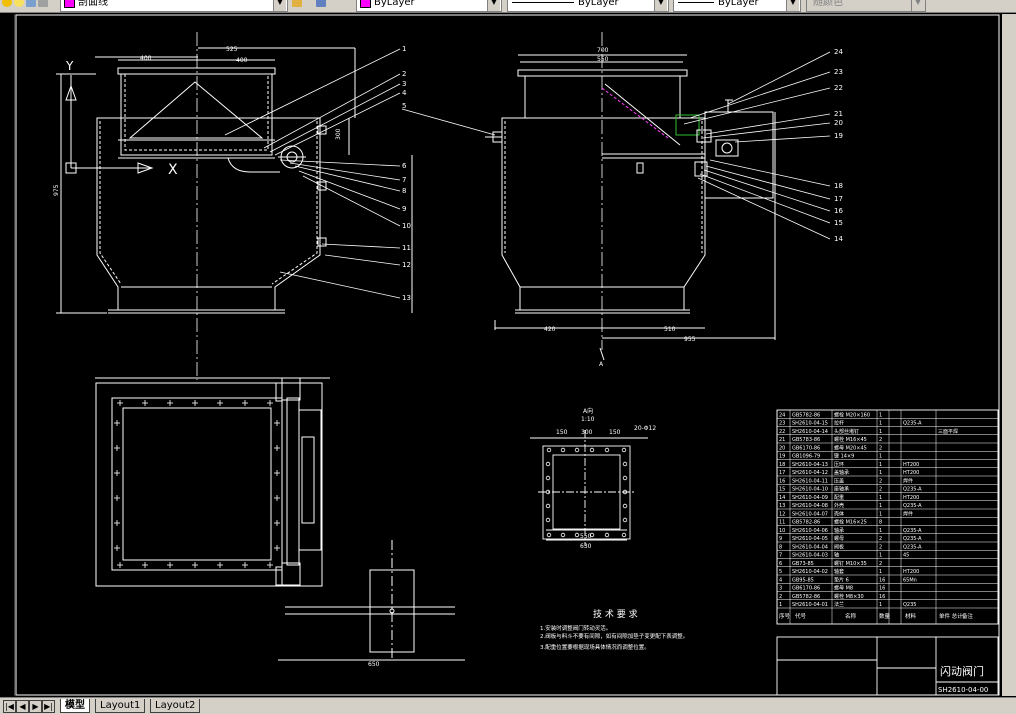 The height and width of the screenshot is (714, 1016). Describe the element at coordinates (508, 705) in the screenshot. I see `layout-tab-bar: |◀ ◀ ▶ ▶| 模型 Layout1 Layout2` at that location.